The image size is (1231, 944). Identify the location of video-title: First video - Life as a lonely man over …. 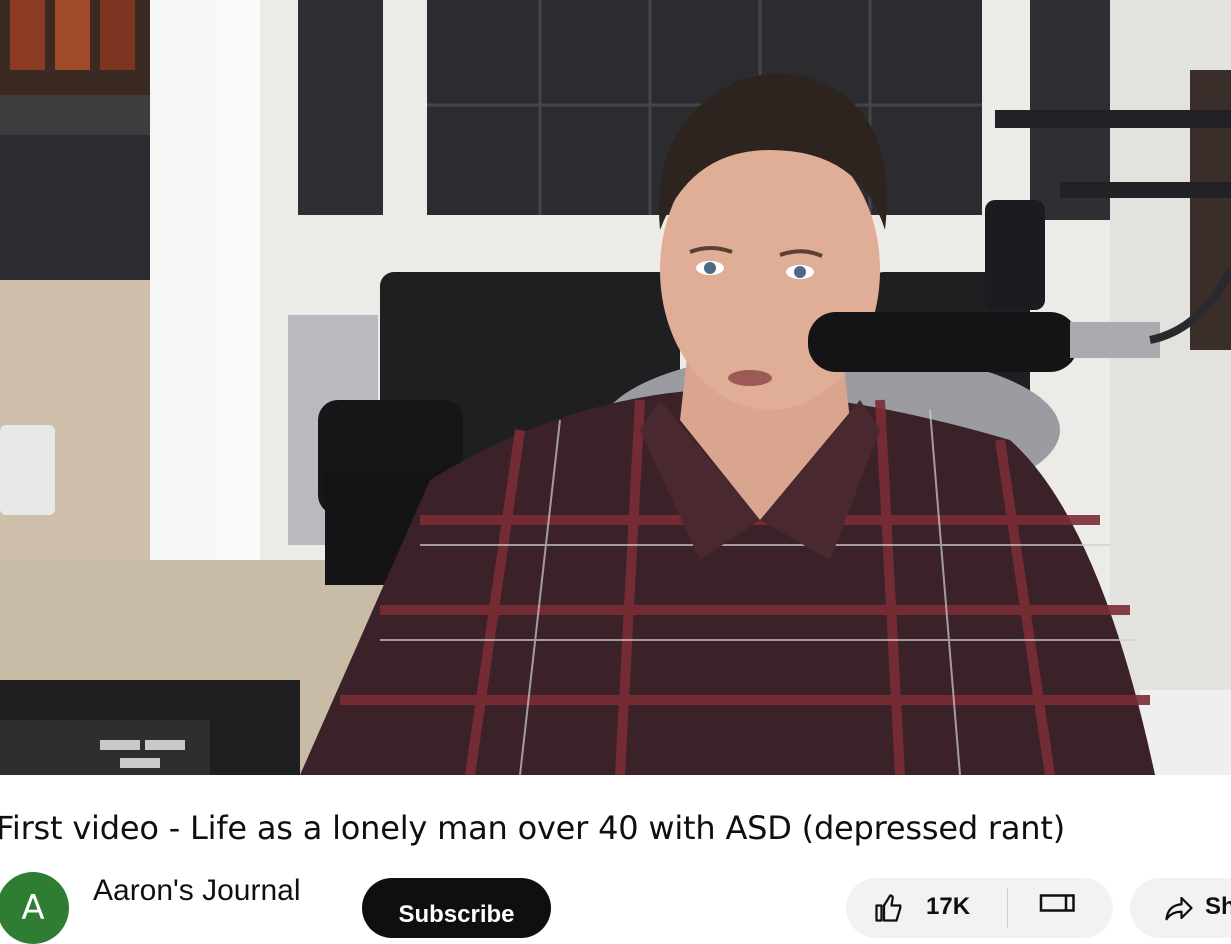
(532, 828).